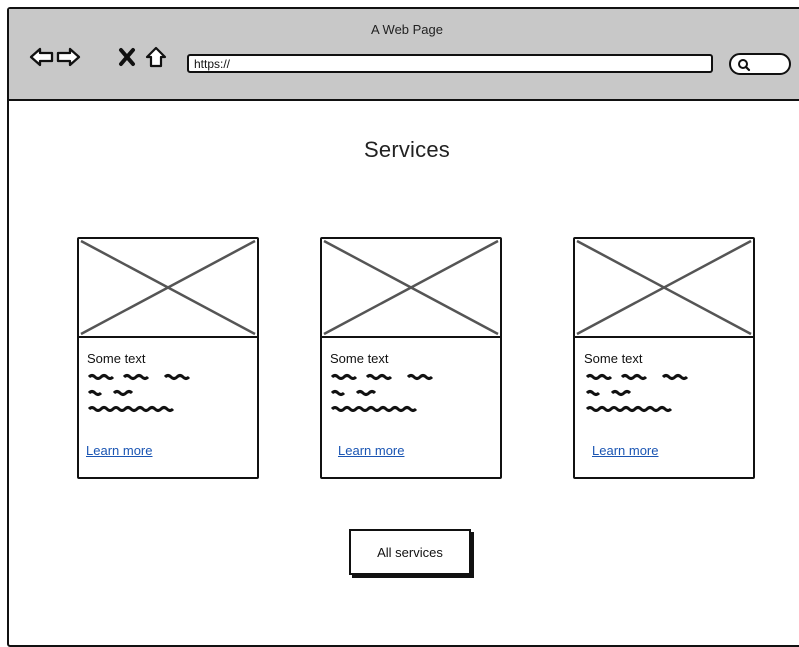 The width and height of the screenshot is (799, 647). What do you see at coordinates (212, 64) in the screenshot?
I see `url-text: https://` at bounding box center [212, 64].